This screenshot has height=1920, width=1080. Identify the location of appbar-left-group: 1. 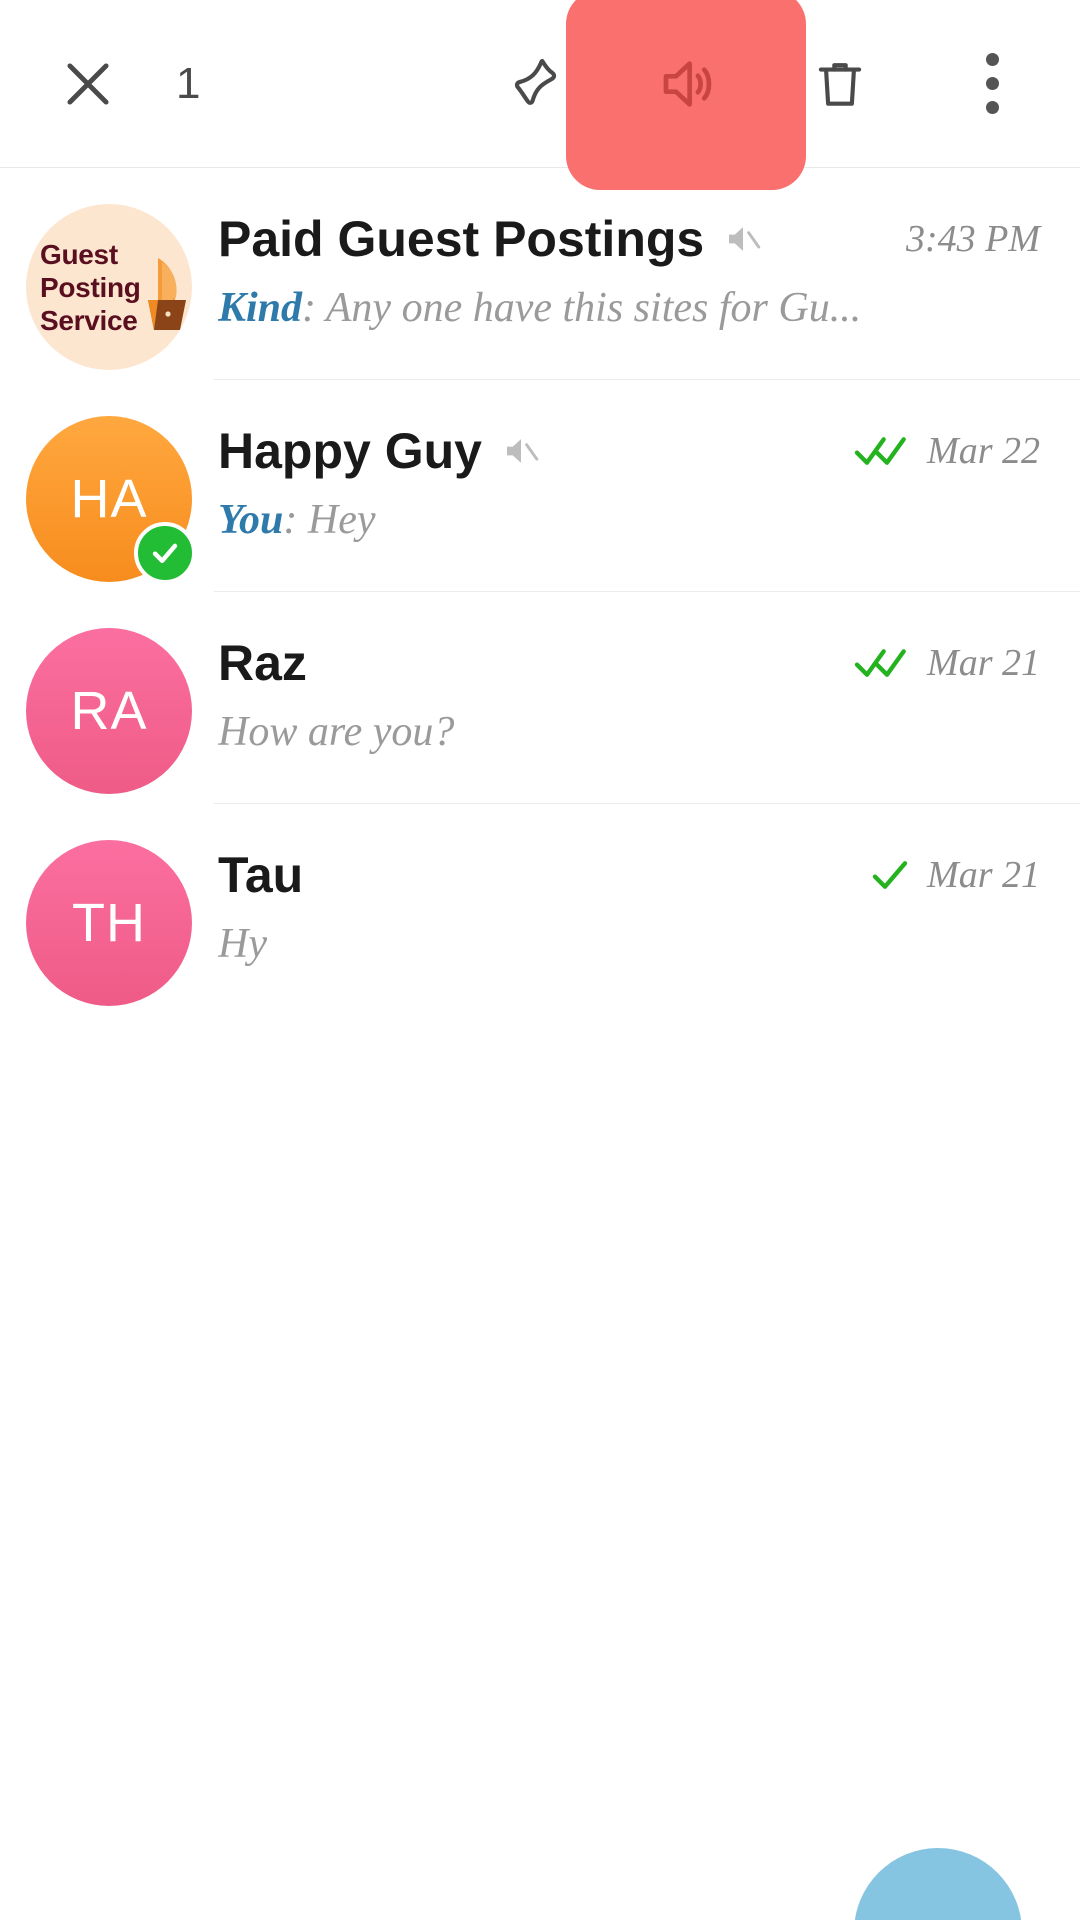
(120, 84).